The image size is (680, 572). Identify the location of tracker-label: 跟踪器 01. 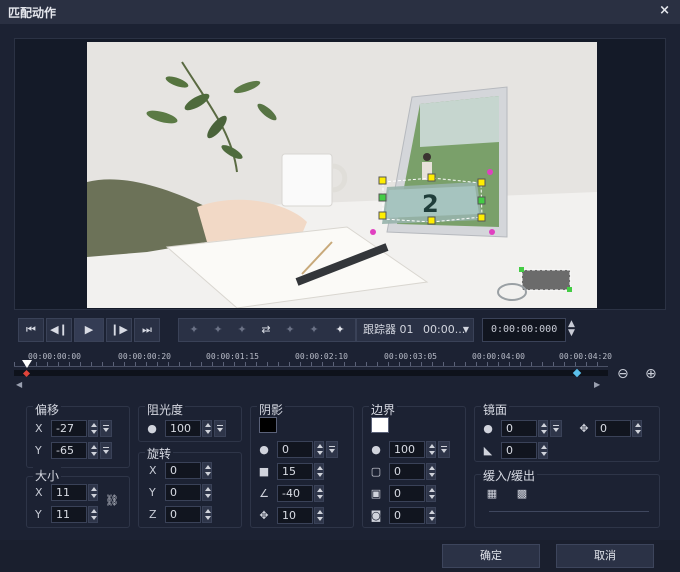
(388, 329).